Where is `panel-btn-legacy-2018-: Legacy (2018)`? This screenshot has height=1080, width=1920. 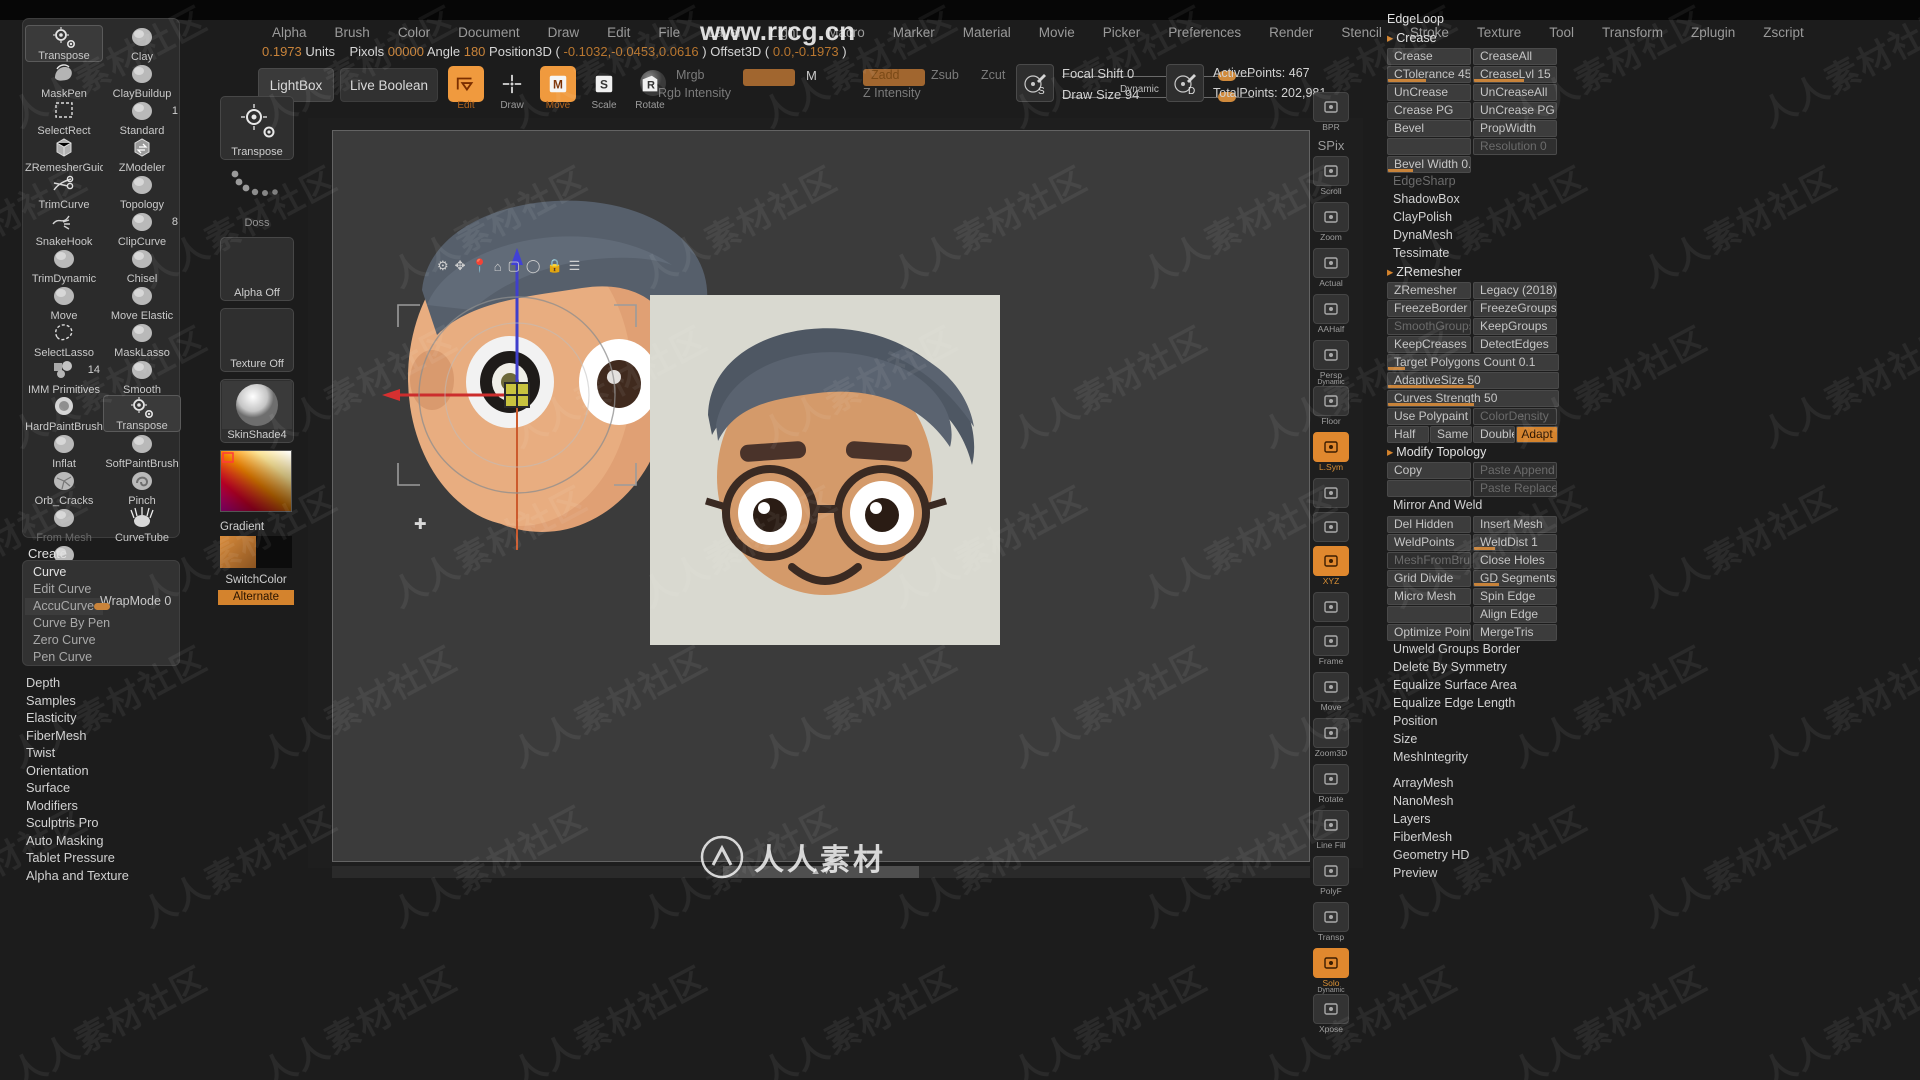 panel-btn-legacy-2018-: Legacy (2018) is located at coordinates (1515, 290).